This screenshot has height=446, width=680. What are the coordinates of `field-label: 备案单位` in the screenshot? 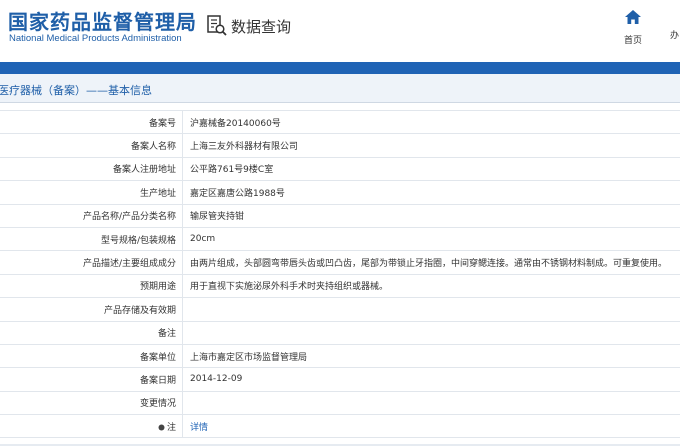 It's located at (91, 356).